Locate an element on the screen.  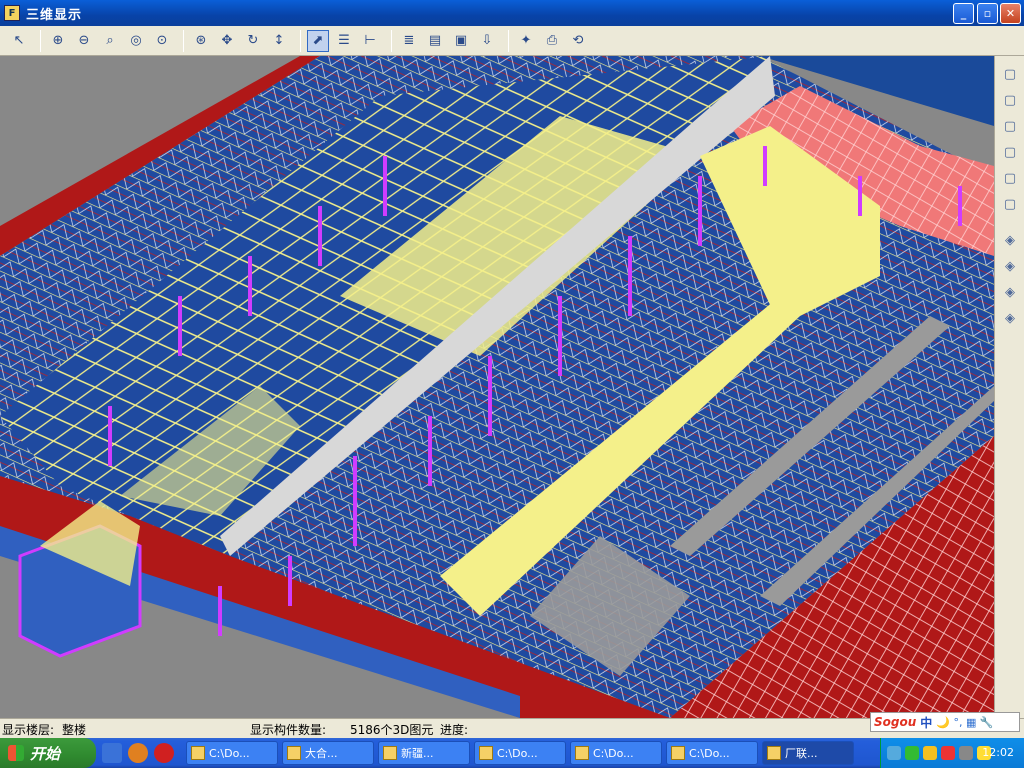
view-left-icon: ▢ is located at coordinates (1010, 126).